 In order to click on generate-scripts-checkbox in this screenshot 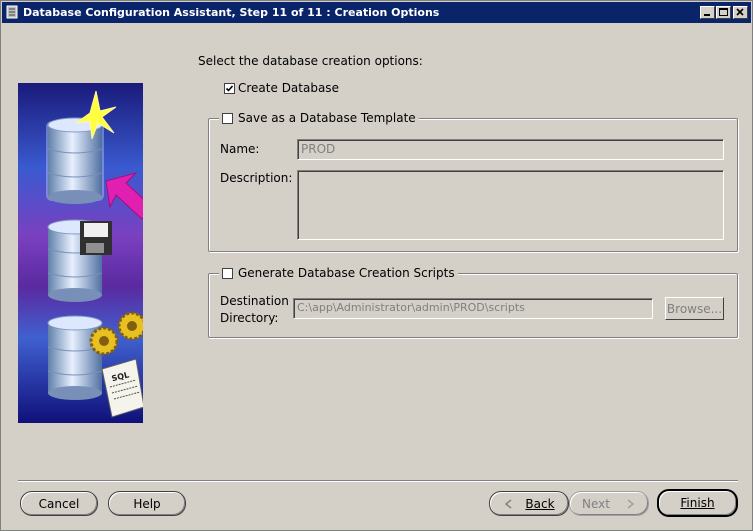, I will do `click(227, 273)`.